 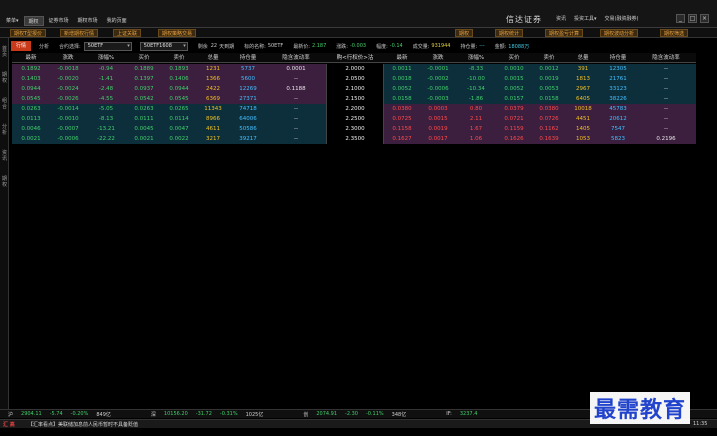 What do you see at coordinates (248, 57) in the screenshot?
I see `call-header-position: 持仓量` at bounding box center [248, 57].